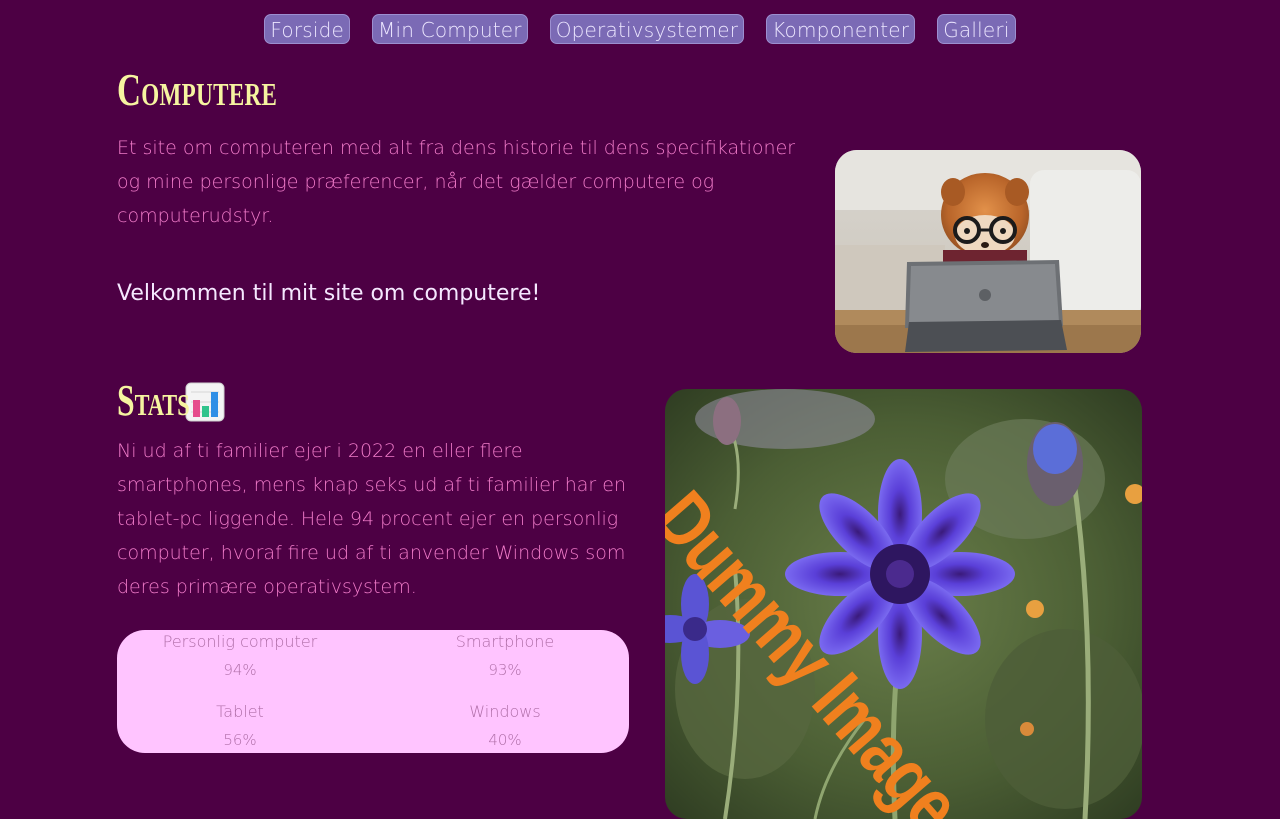  What do you see at coordinates (505, 670) in the screenshot?
I see `stat-value: 93%` at bounding box center [505, 670].